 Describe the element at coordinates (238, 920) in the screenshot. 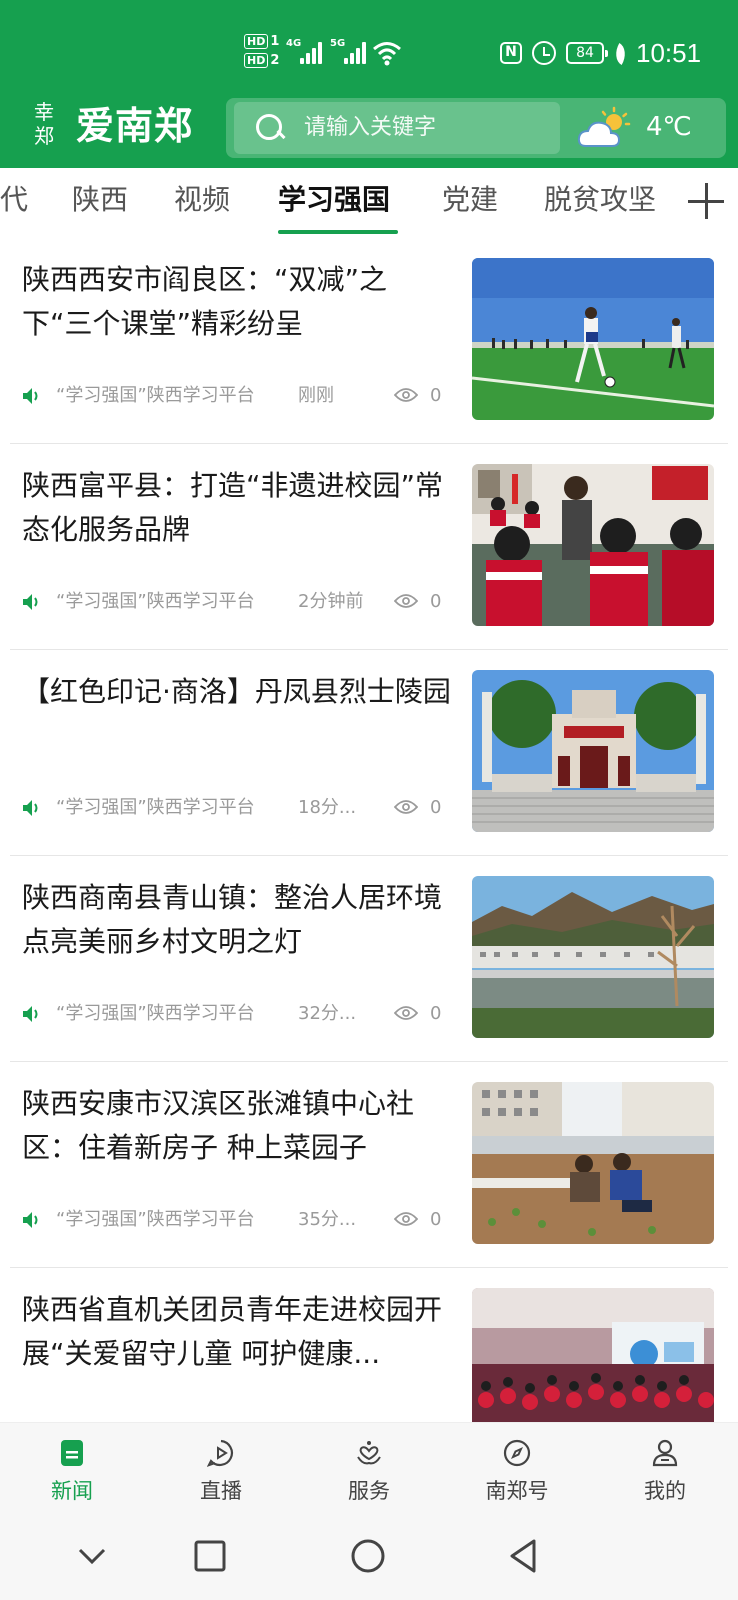

I see `news-title: 陕西商南县青山镇：整治人居环境 点亮美丽乡村文明之灯` at that location.